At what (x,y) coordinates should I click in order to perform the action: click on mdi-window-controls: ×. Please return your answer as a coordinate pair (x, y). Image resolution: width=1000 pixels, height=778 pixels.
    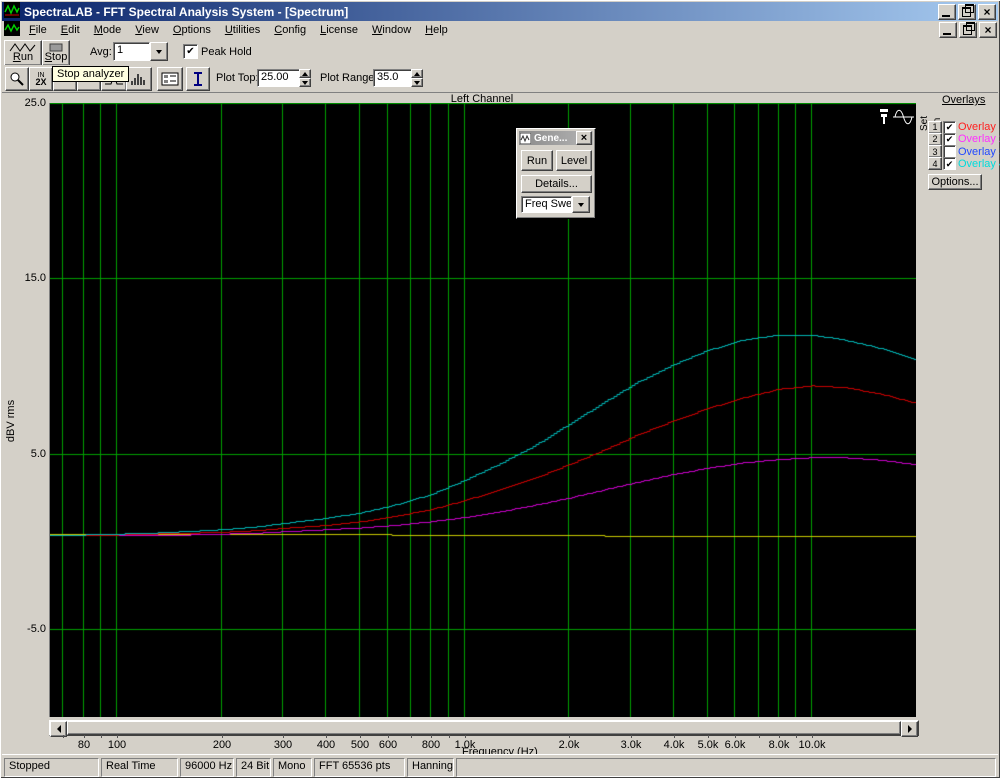
    Looking at the image, I should click on (967, 29).